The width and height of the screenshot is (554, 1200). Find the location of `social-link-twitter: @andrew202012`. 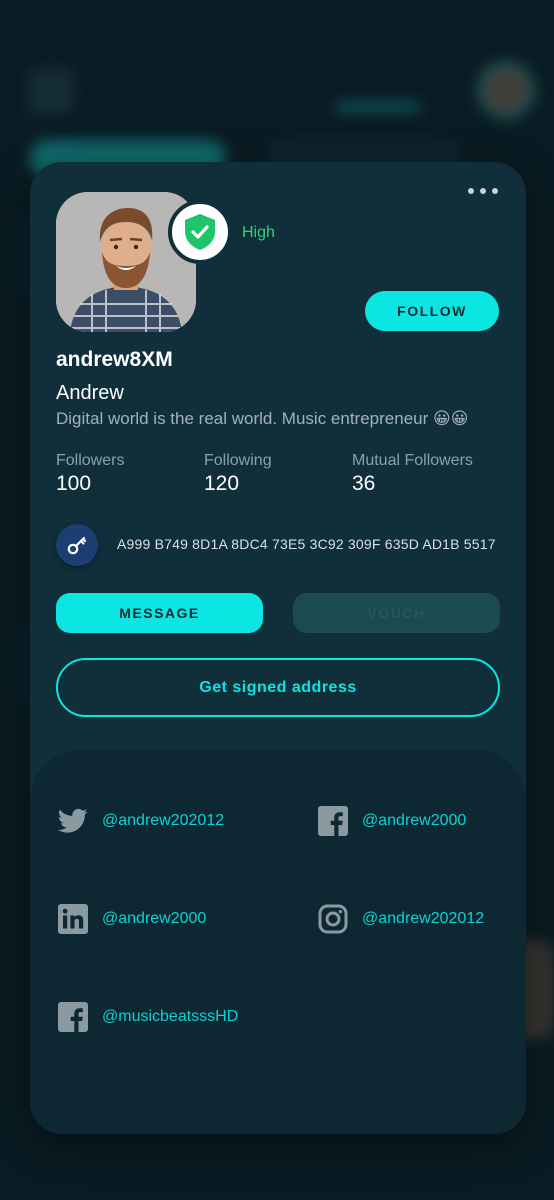

social-link-twitter: @andrew202012 is located at coordinates (141, 821).